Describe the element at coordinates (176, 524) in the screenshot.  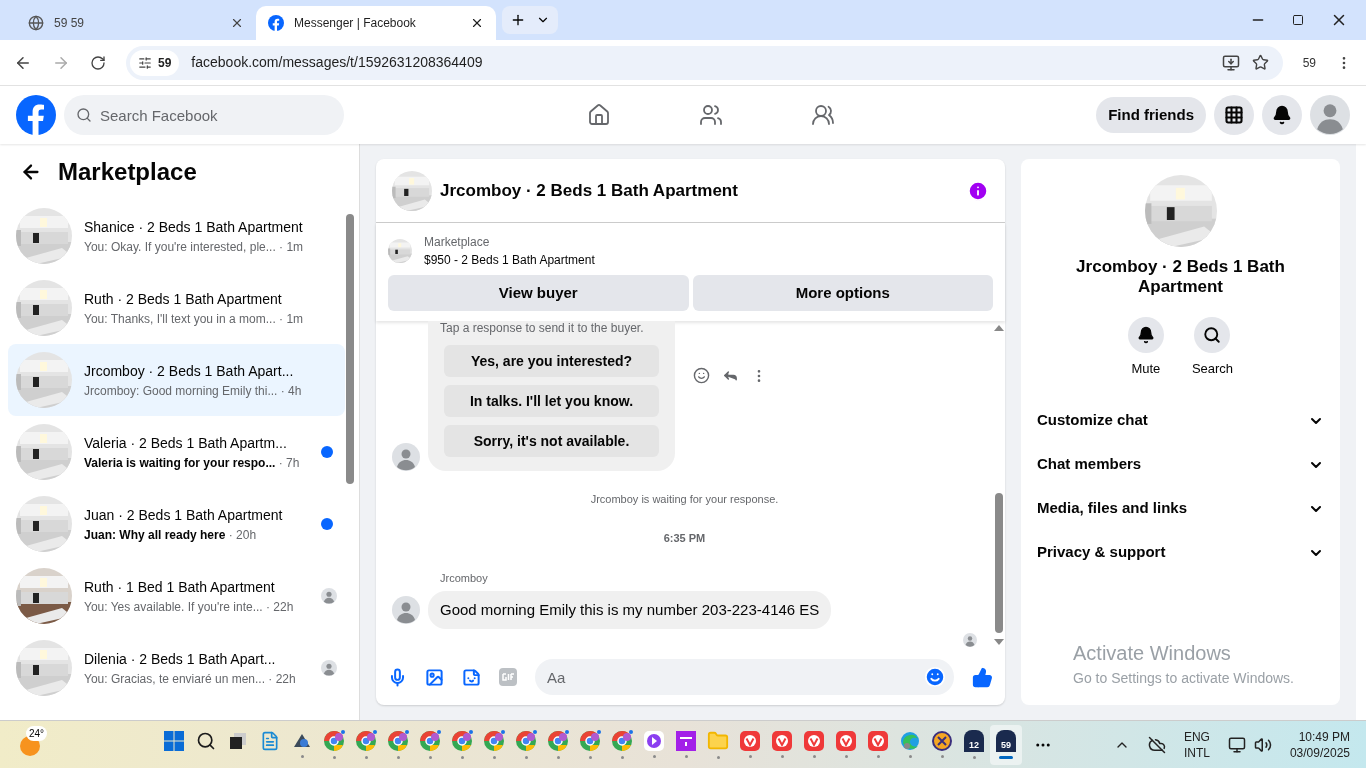
I see `conversation-item: Juan · 2 Beds 1 Bath Apartment Juan: Why all ready here · 20h` at that location.